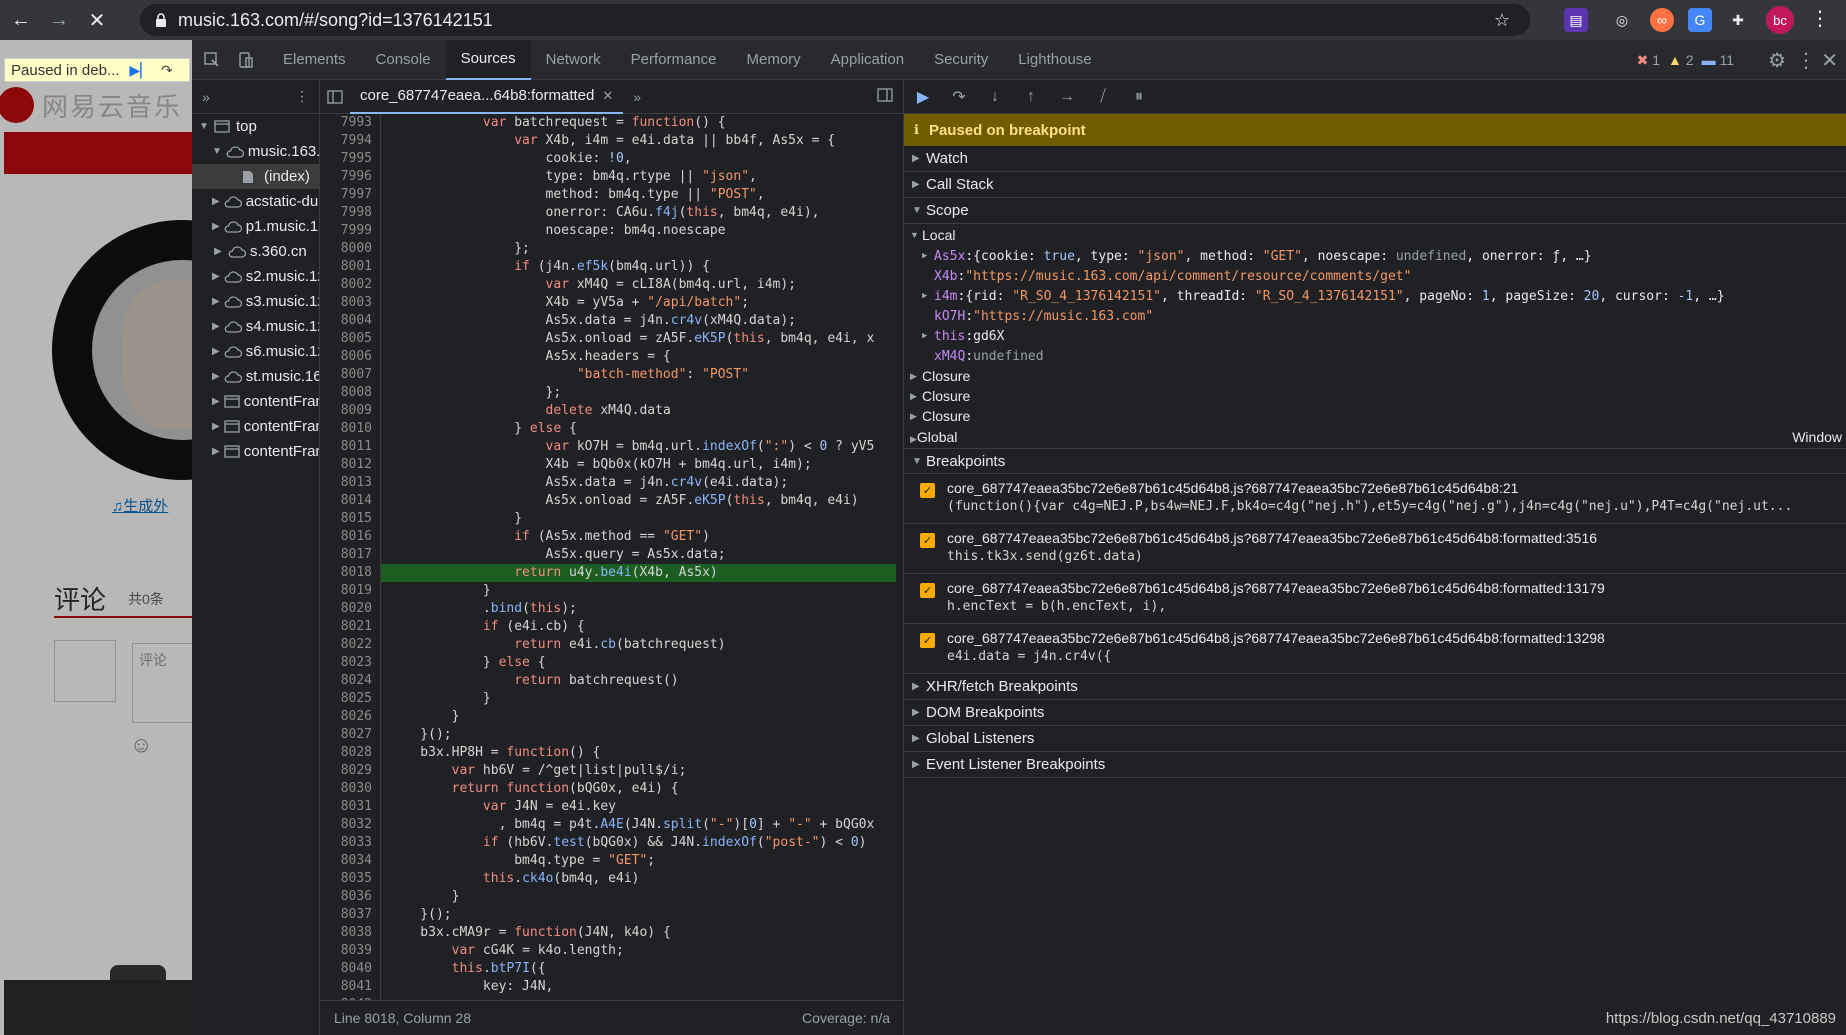  I want to click on line-number: 8037, so click(350, 915).